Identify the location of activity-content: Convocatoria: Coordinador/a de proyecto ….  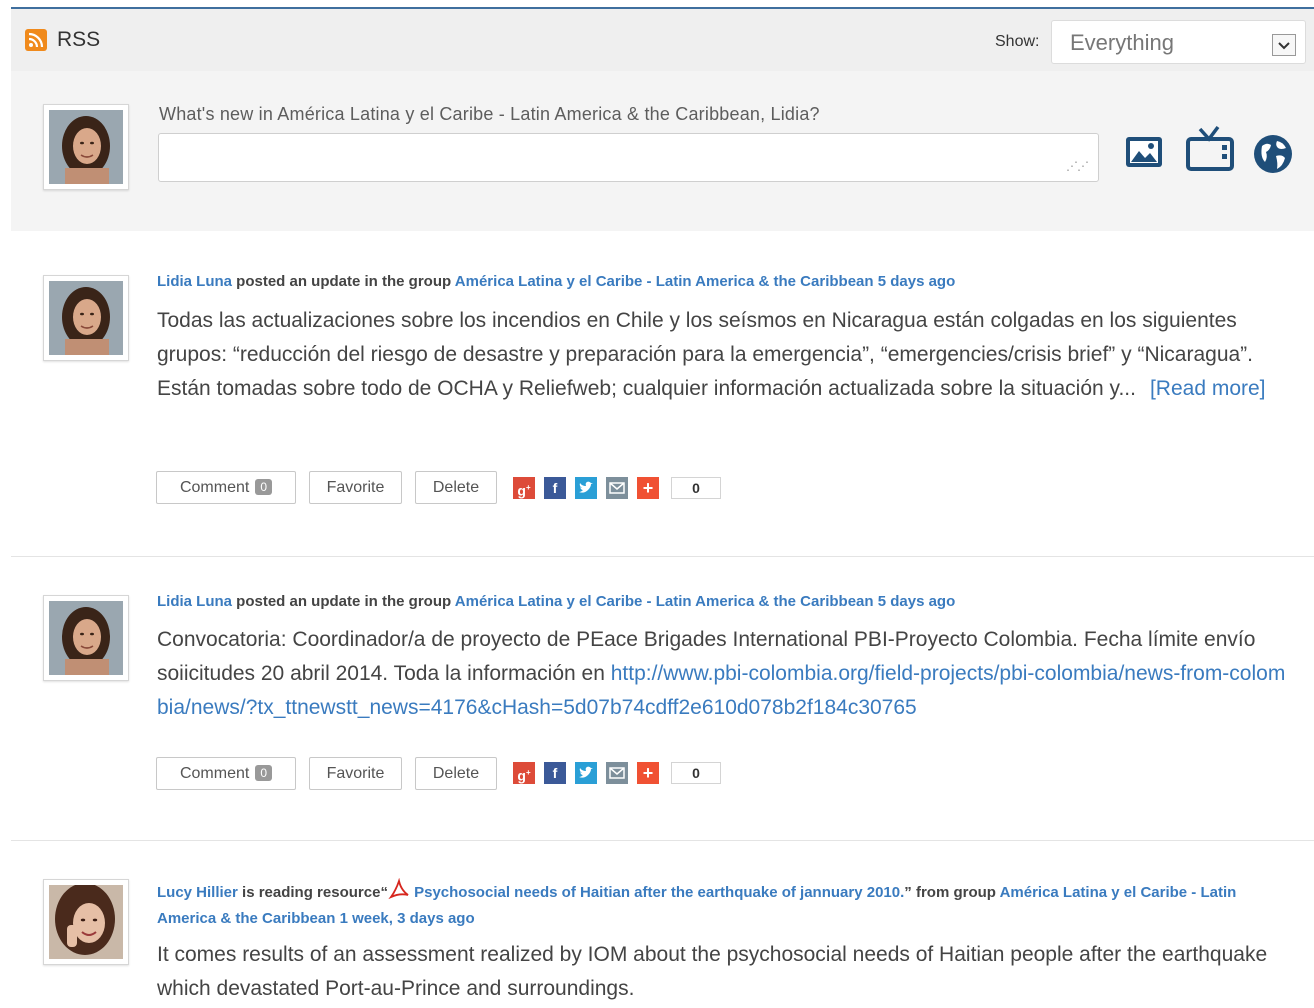
(722, 674).